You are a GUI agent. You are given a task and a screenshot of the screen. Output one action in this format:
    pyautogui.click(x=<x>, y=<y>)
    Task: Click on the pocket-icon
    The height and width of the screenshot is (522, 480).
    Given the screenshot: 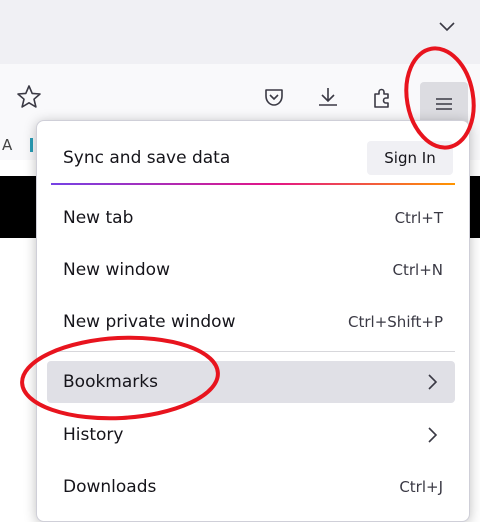 What is the action you would take?
    pyautogui.click(x=274, y=97)
    